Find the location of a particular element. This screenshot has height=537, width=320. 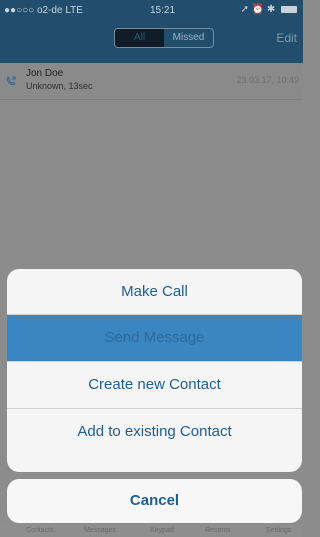

edit-button: Edit is located at coordinates (286, 38).